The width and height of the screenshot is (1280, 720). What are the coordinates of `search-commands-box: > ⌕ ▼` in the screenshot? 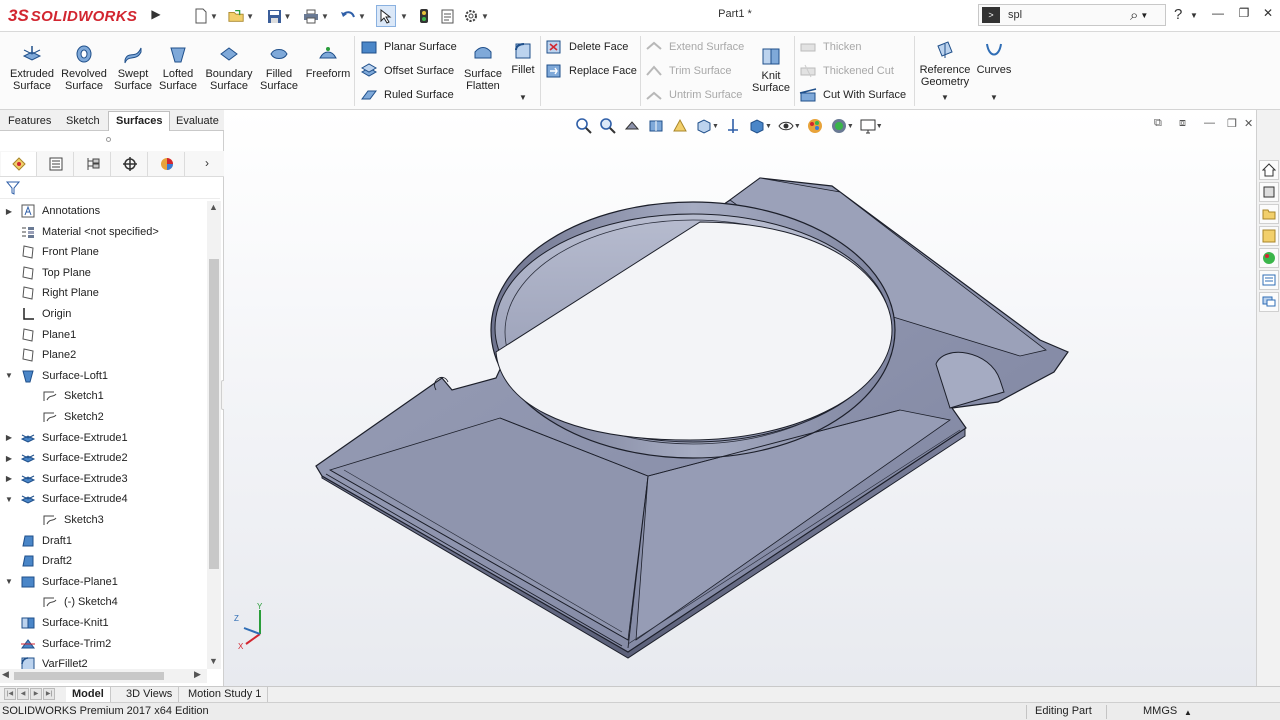 It's located at (1072, 15).